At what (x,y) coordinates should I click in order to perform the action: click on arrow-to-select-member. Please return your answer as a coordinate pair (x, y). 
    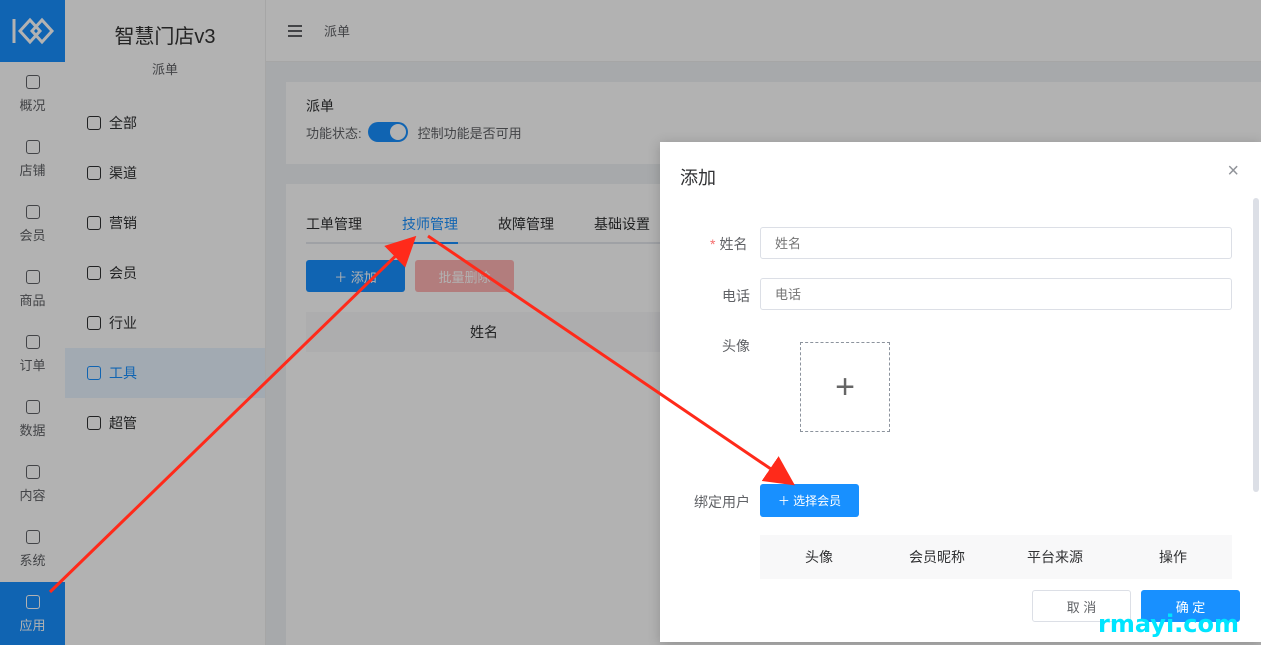
    Looking at the image, I should click on (611, 360).